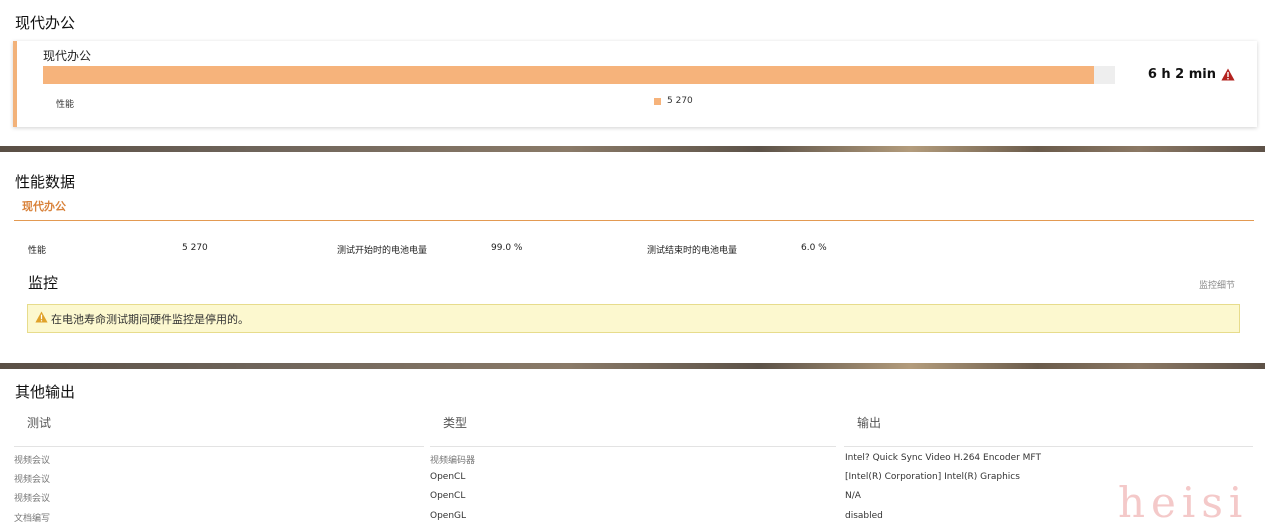  What do you see at coordinates (32, 519) in the screenshot?
I see `table-cell-test: 文档编写` at bounding box center [32, 519].